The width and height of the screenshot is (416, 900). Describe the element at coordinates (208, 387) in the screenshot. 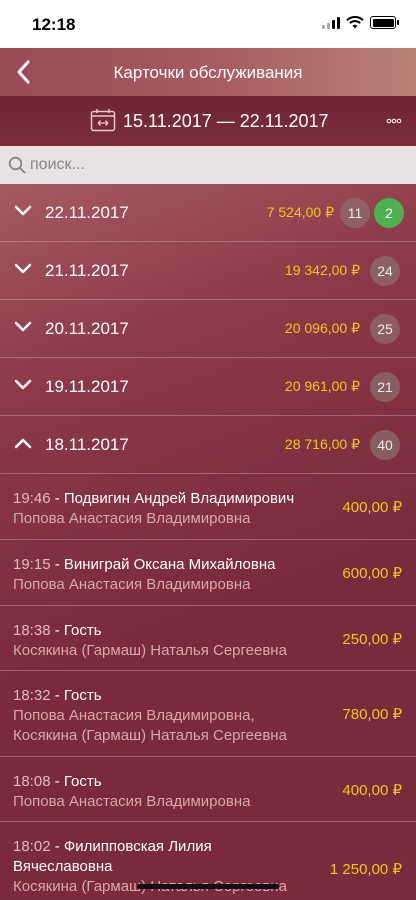

I see `day-group-header: 19.11.2017 20 961,00 ₽ 21` at that location.